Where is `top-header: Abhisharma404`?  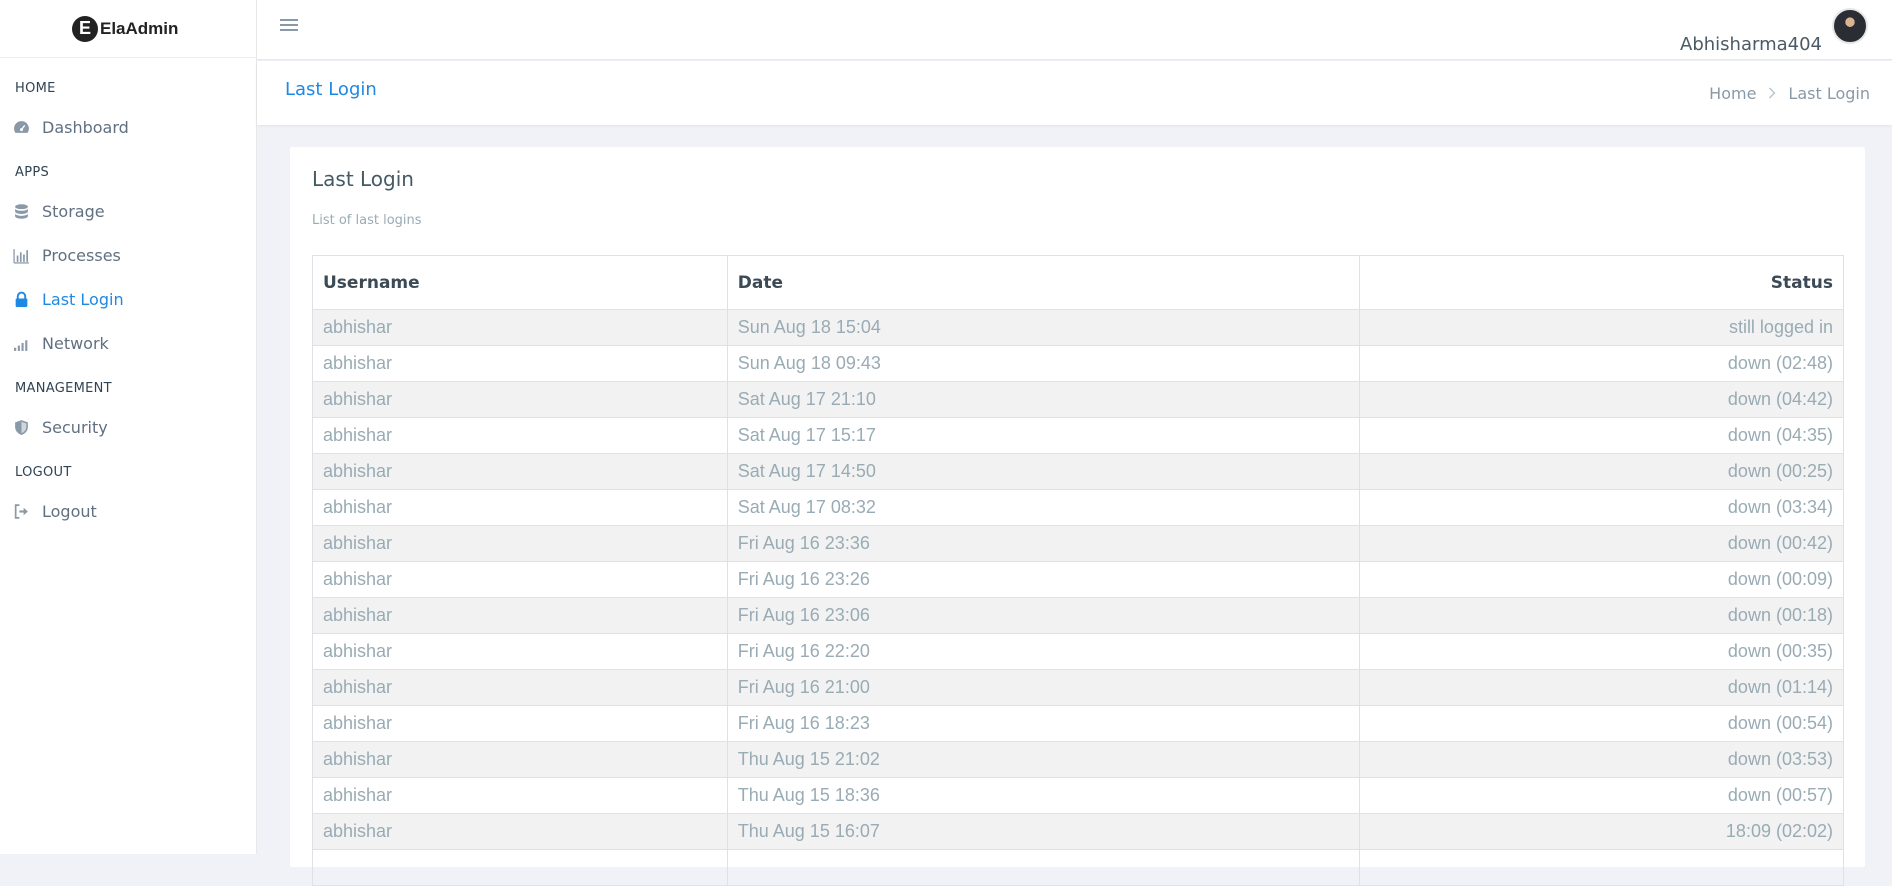 top-header: Abhisharma404 is located at coordinates (1074, 30).